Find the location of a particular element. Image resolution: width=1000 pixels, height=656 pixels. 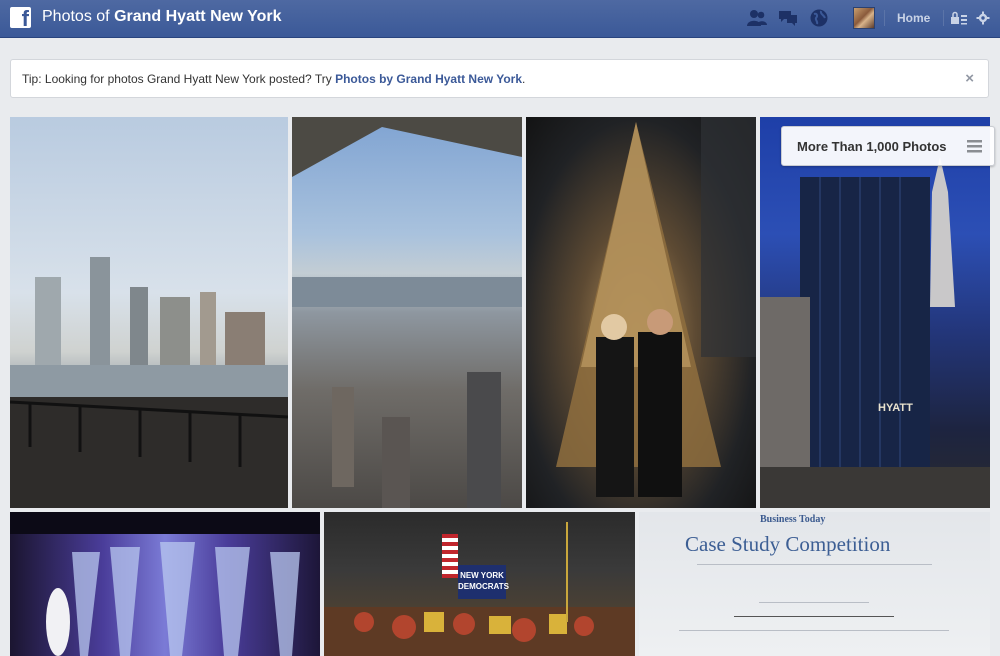

svg-text: HYATT is located at coordinates (895, 408).